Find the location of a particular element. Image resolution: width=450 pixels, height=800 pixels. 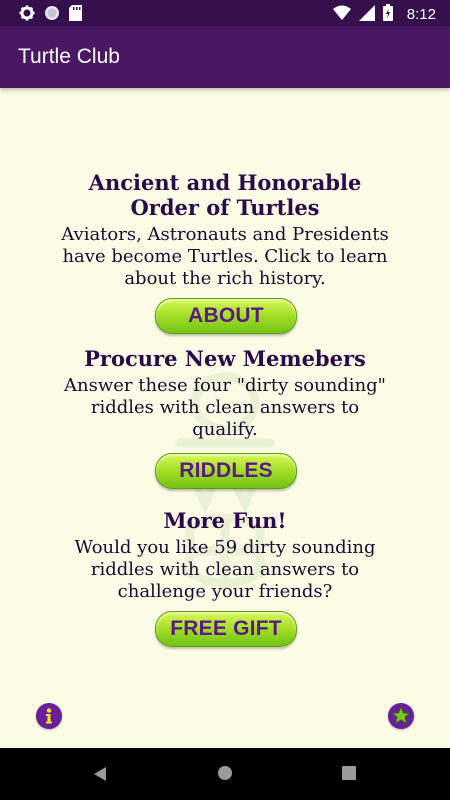

status-time: 8:12 is located at coordinates (421, 14).